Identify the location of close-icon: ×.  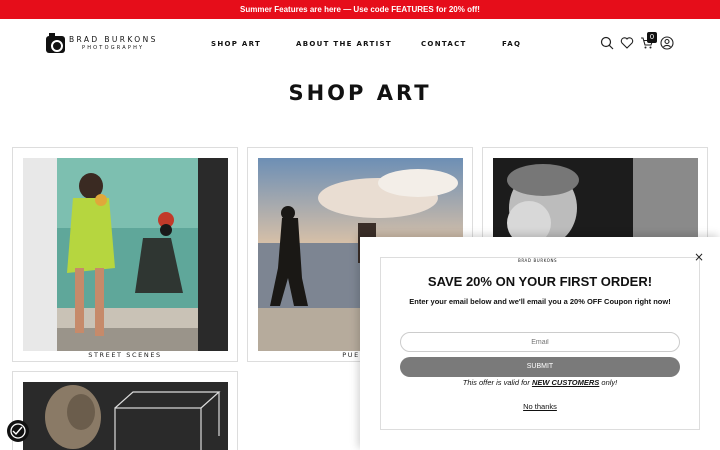
(699, 257).